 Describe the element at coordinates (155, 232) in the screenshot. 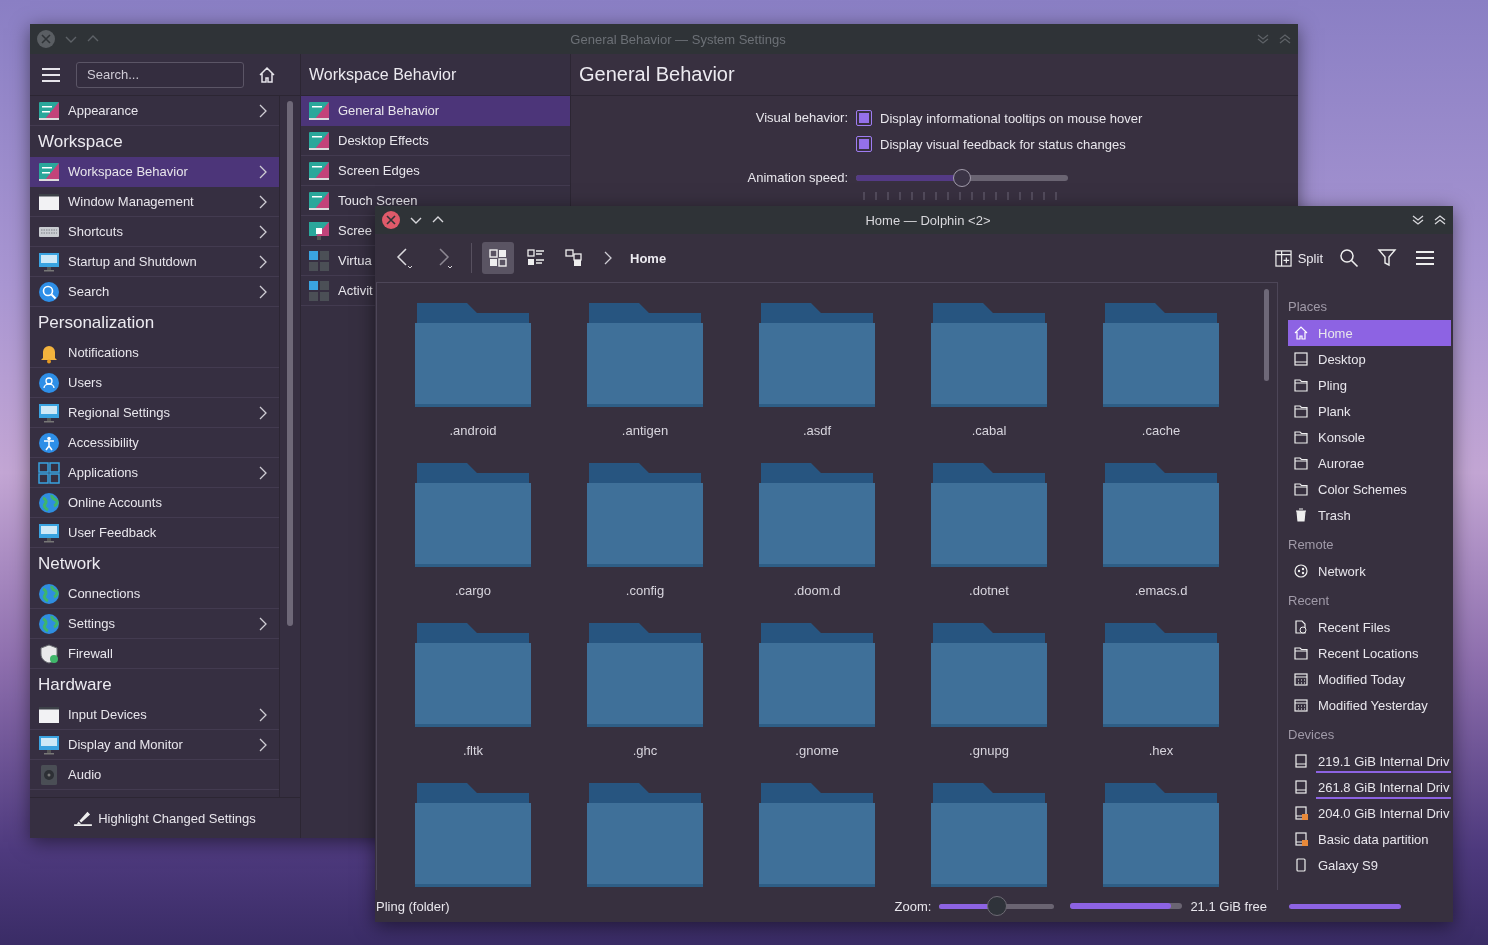

I see `sidebar-item: Shortcuts` at that location.